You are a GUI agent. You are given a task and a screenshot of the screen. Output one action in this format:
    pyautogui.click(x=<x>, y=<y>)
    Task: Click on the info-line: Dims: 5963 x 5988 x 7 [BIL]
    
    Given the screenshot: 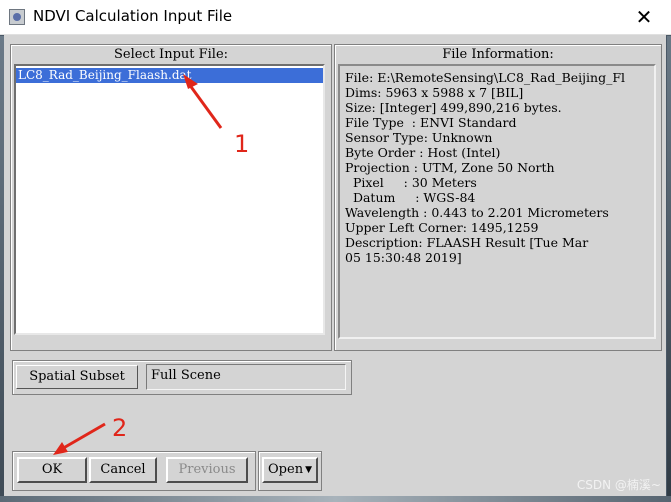 What is the action you would take?
    pyautogui.click(x=434, y=92)
    